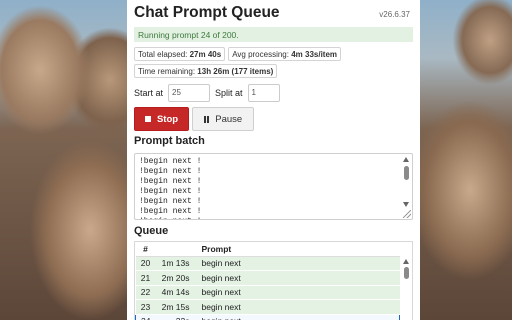 This screenshot has width=512, height=320. What do you see at coordinates (151, 231) in the screenshot?
I see `queue-title: Queue` at bounding box center [151, 231].